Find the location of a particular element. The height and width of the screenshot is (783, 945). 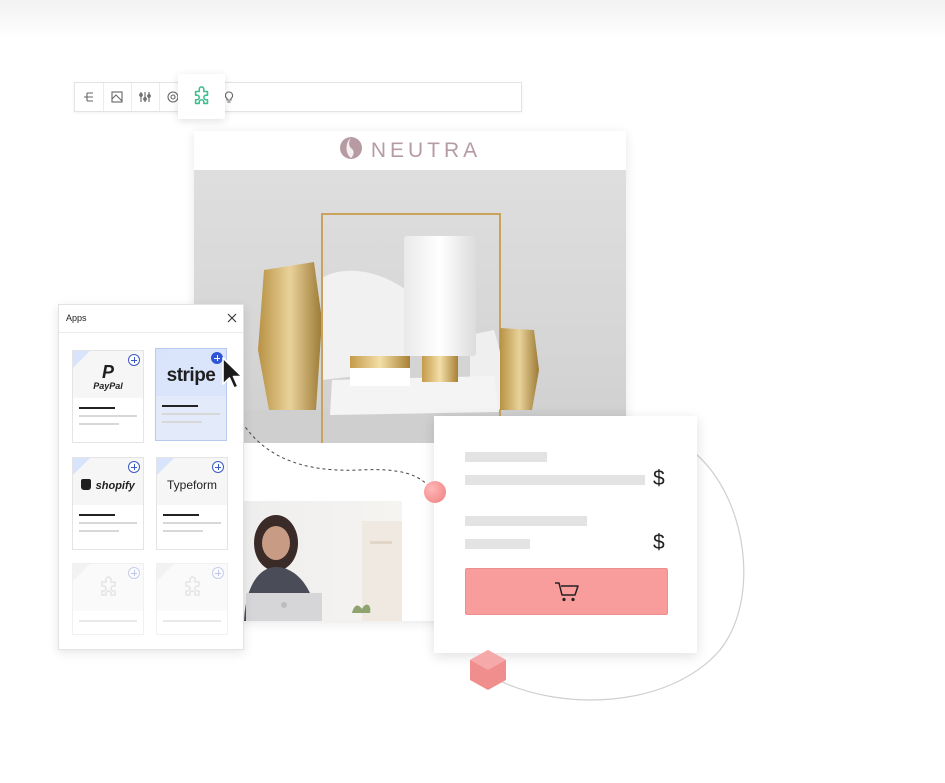

cart-icon is located at coordinates (566, 591).